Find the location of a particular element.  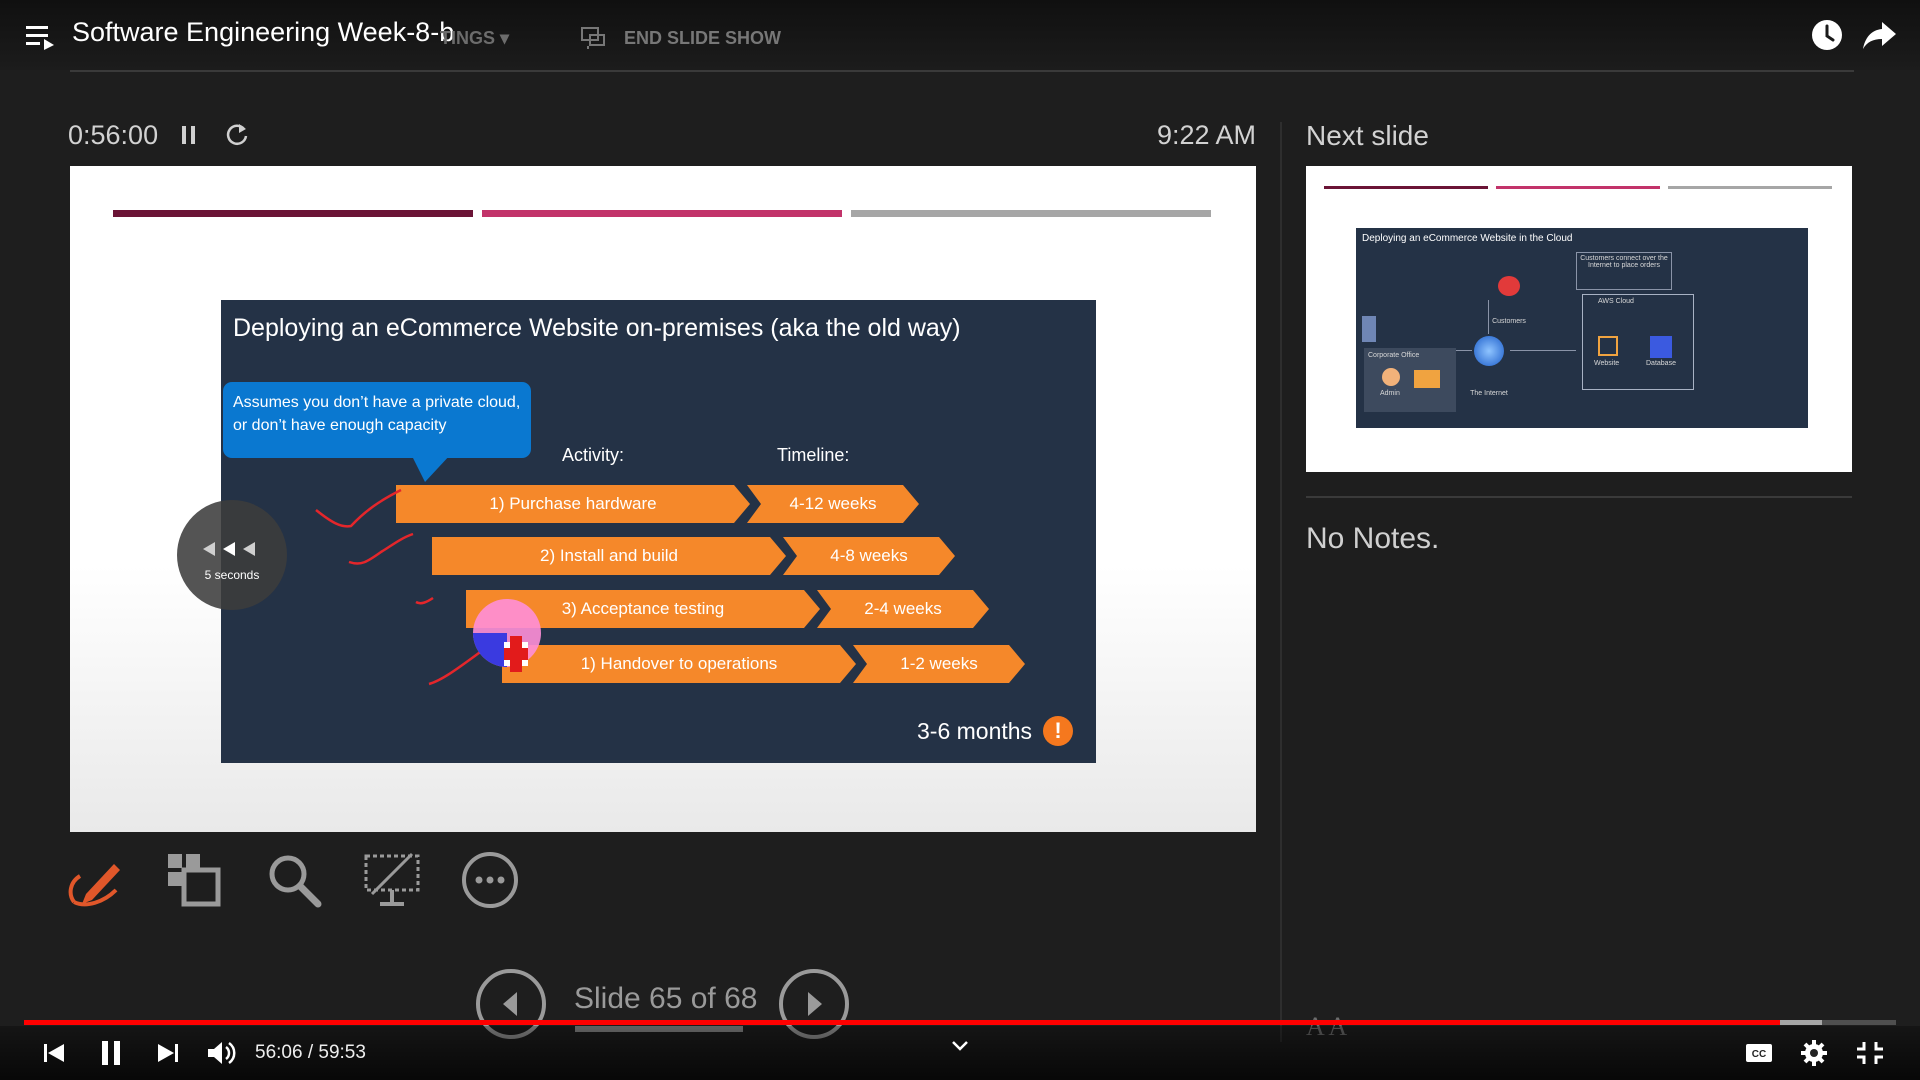

svg-text: CC is located at coordinates (1759, 1054).